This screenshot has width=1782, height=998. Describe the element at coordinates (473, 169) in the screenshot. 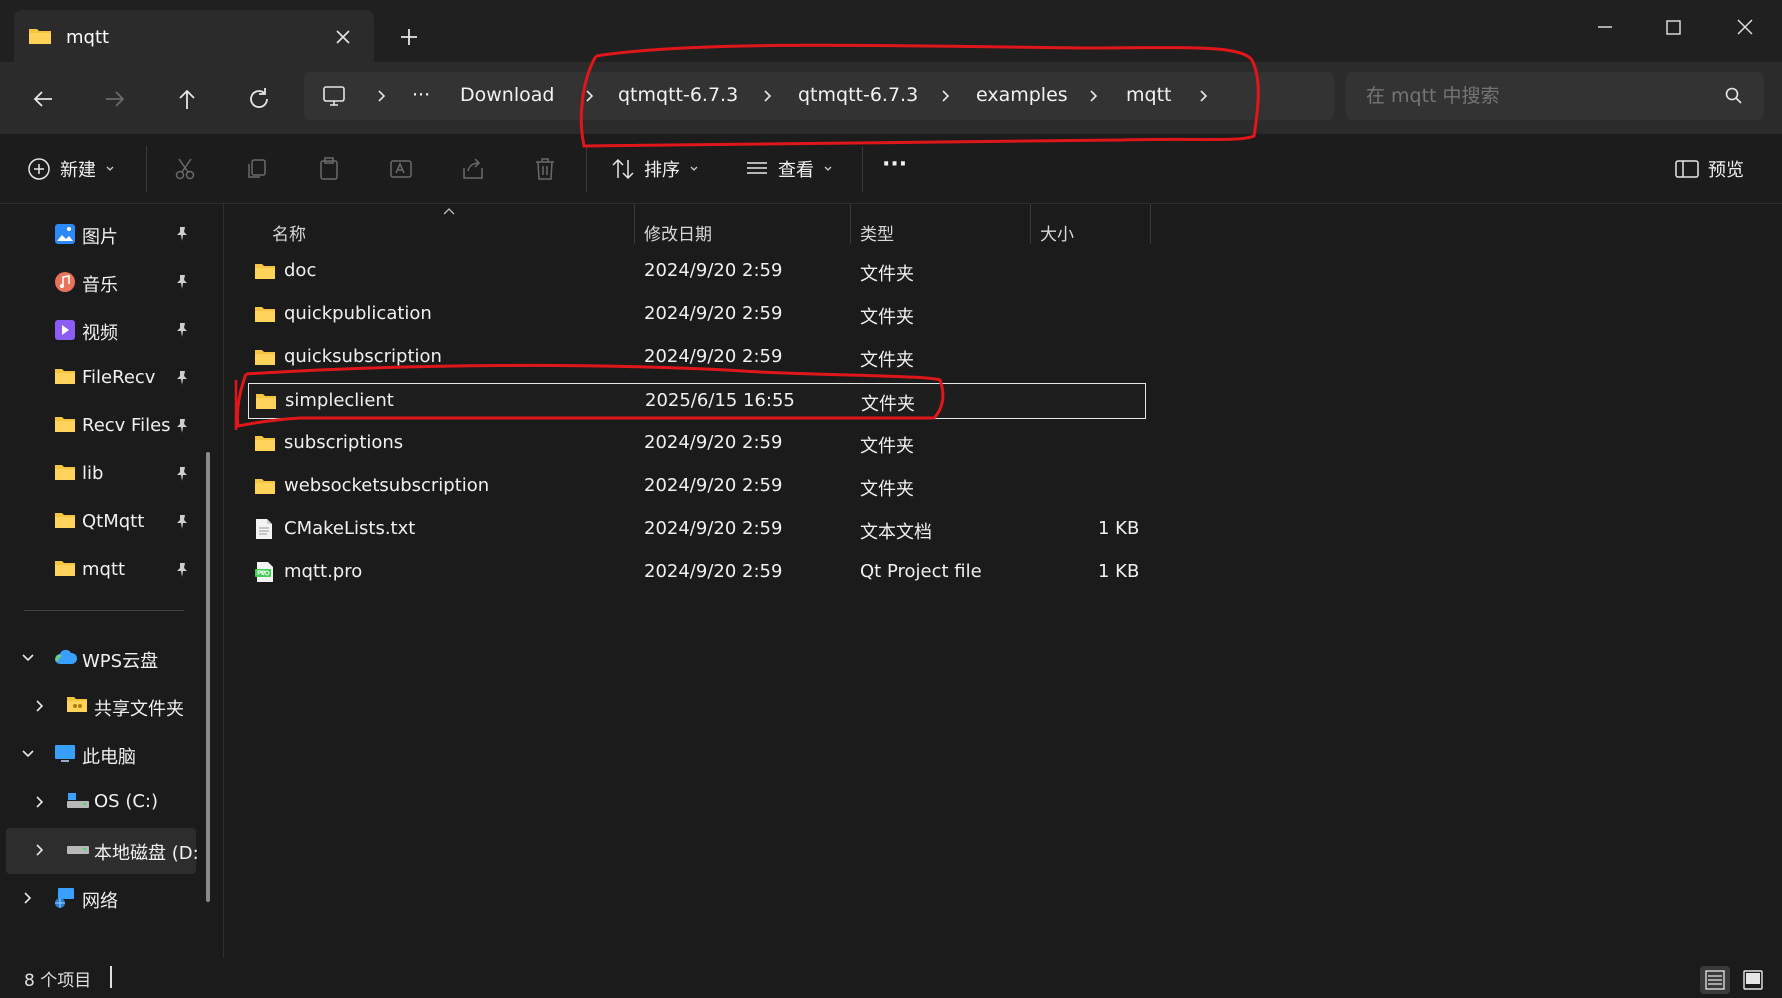

I see `share-icon` at that location.